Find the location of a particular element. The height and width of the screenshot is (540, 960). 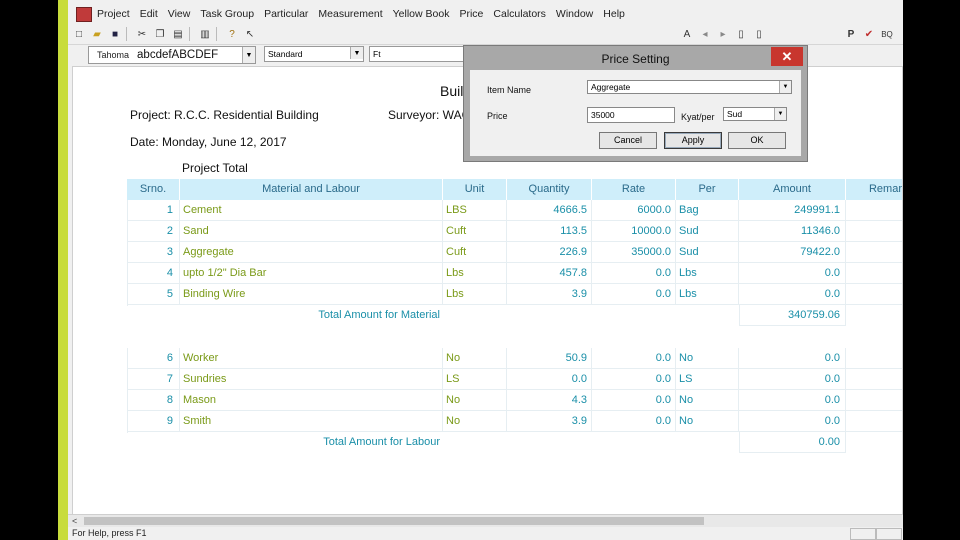

column-header-rate: Rate is located at coordinates (634, 189).